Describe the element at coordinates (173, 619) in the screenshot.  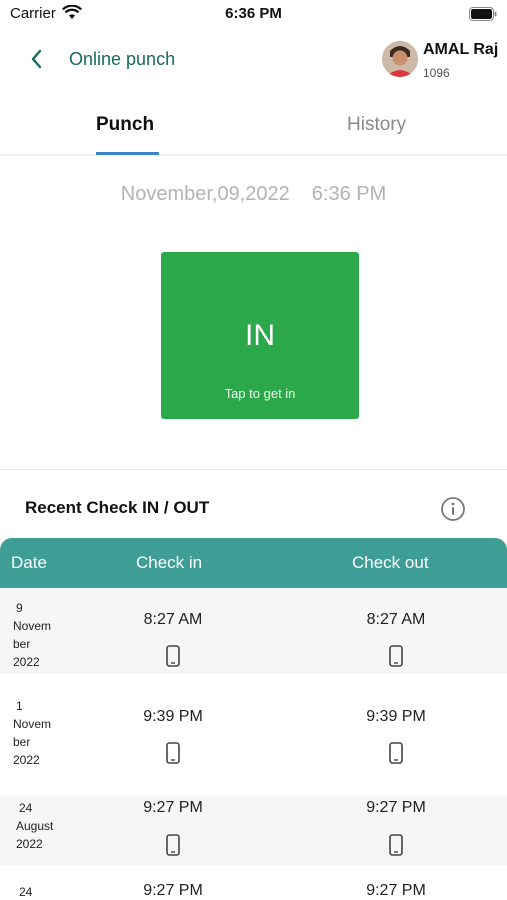
I see `check-in-time: 8:27 AM` at that location.